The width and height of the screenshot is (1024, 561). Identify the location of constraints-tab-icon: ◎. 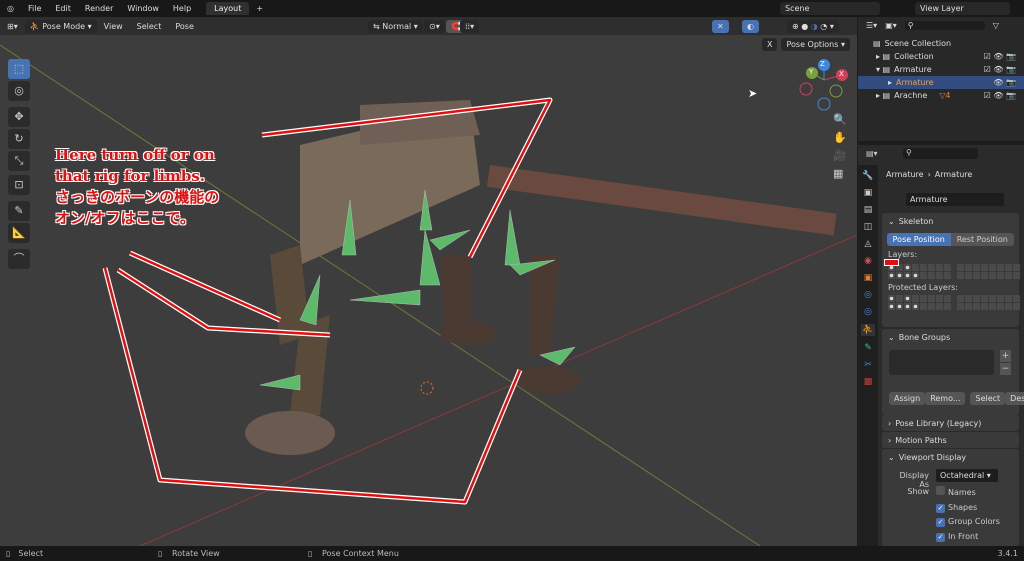
(868, 295).